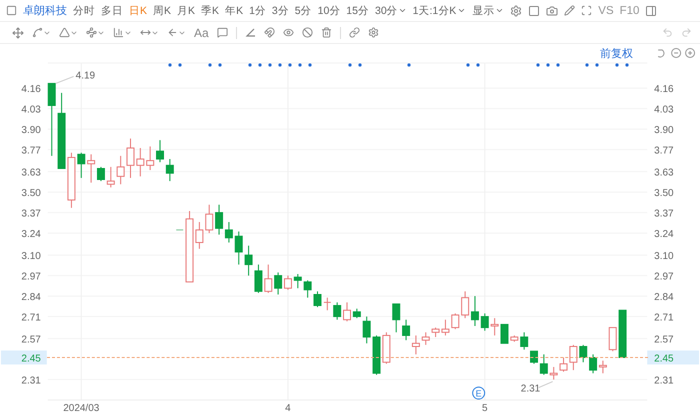 The height and width of the screenshot is (415, 700). Describe the element at coordinates (122, 32) in the screenshot. I see `chart-icon` at that location.